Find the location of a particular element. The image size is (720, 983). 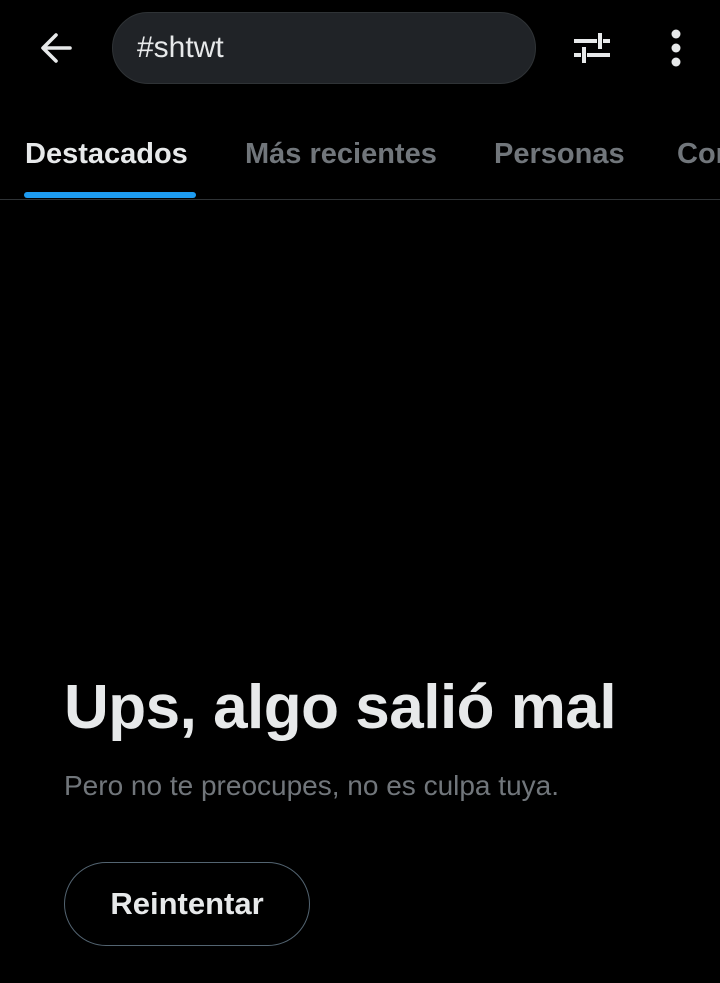

top-bar is located at coordinates (360, 49).